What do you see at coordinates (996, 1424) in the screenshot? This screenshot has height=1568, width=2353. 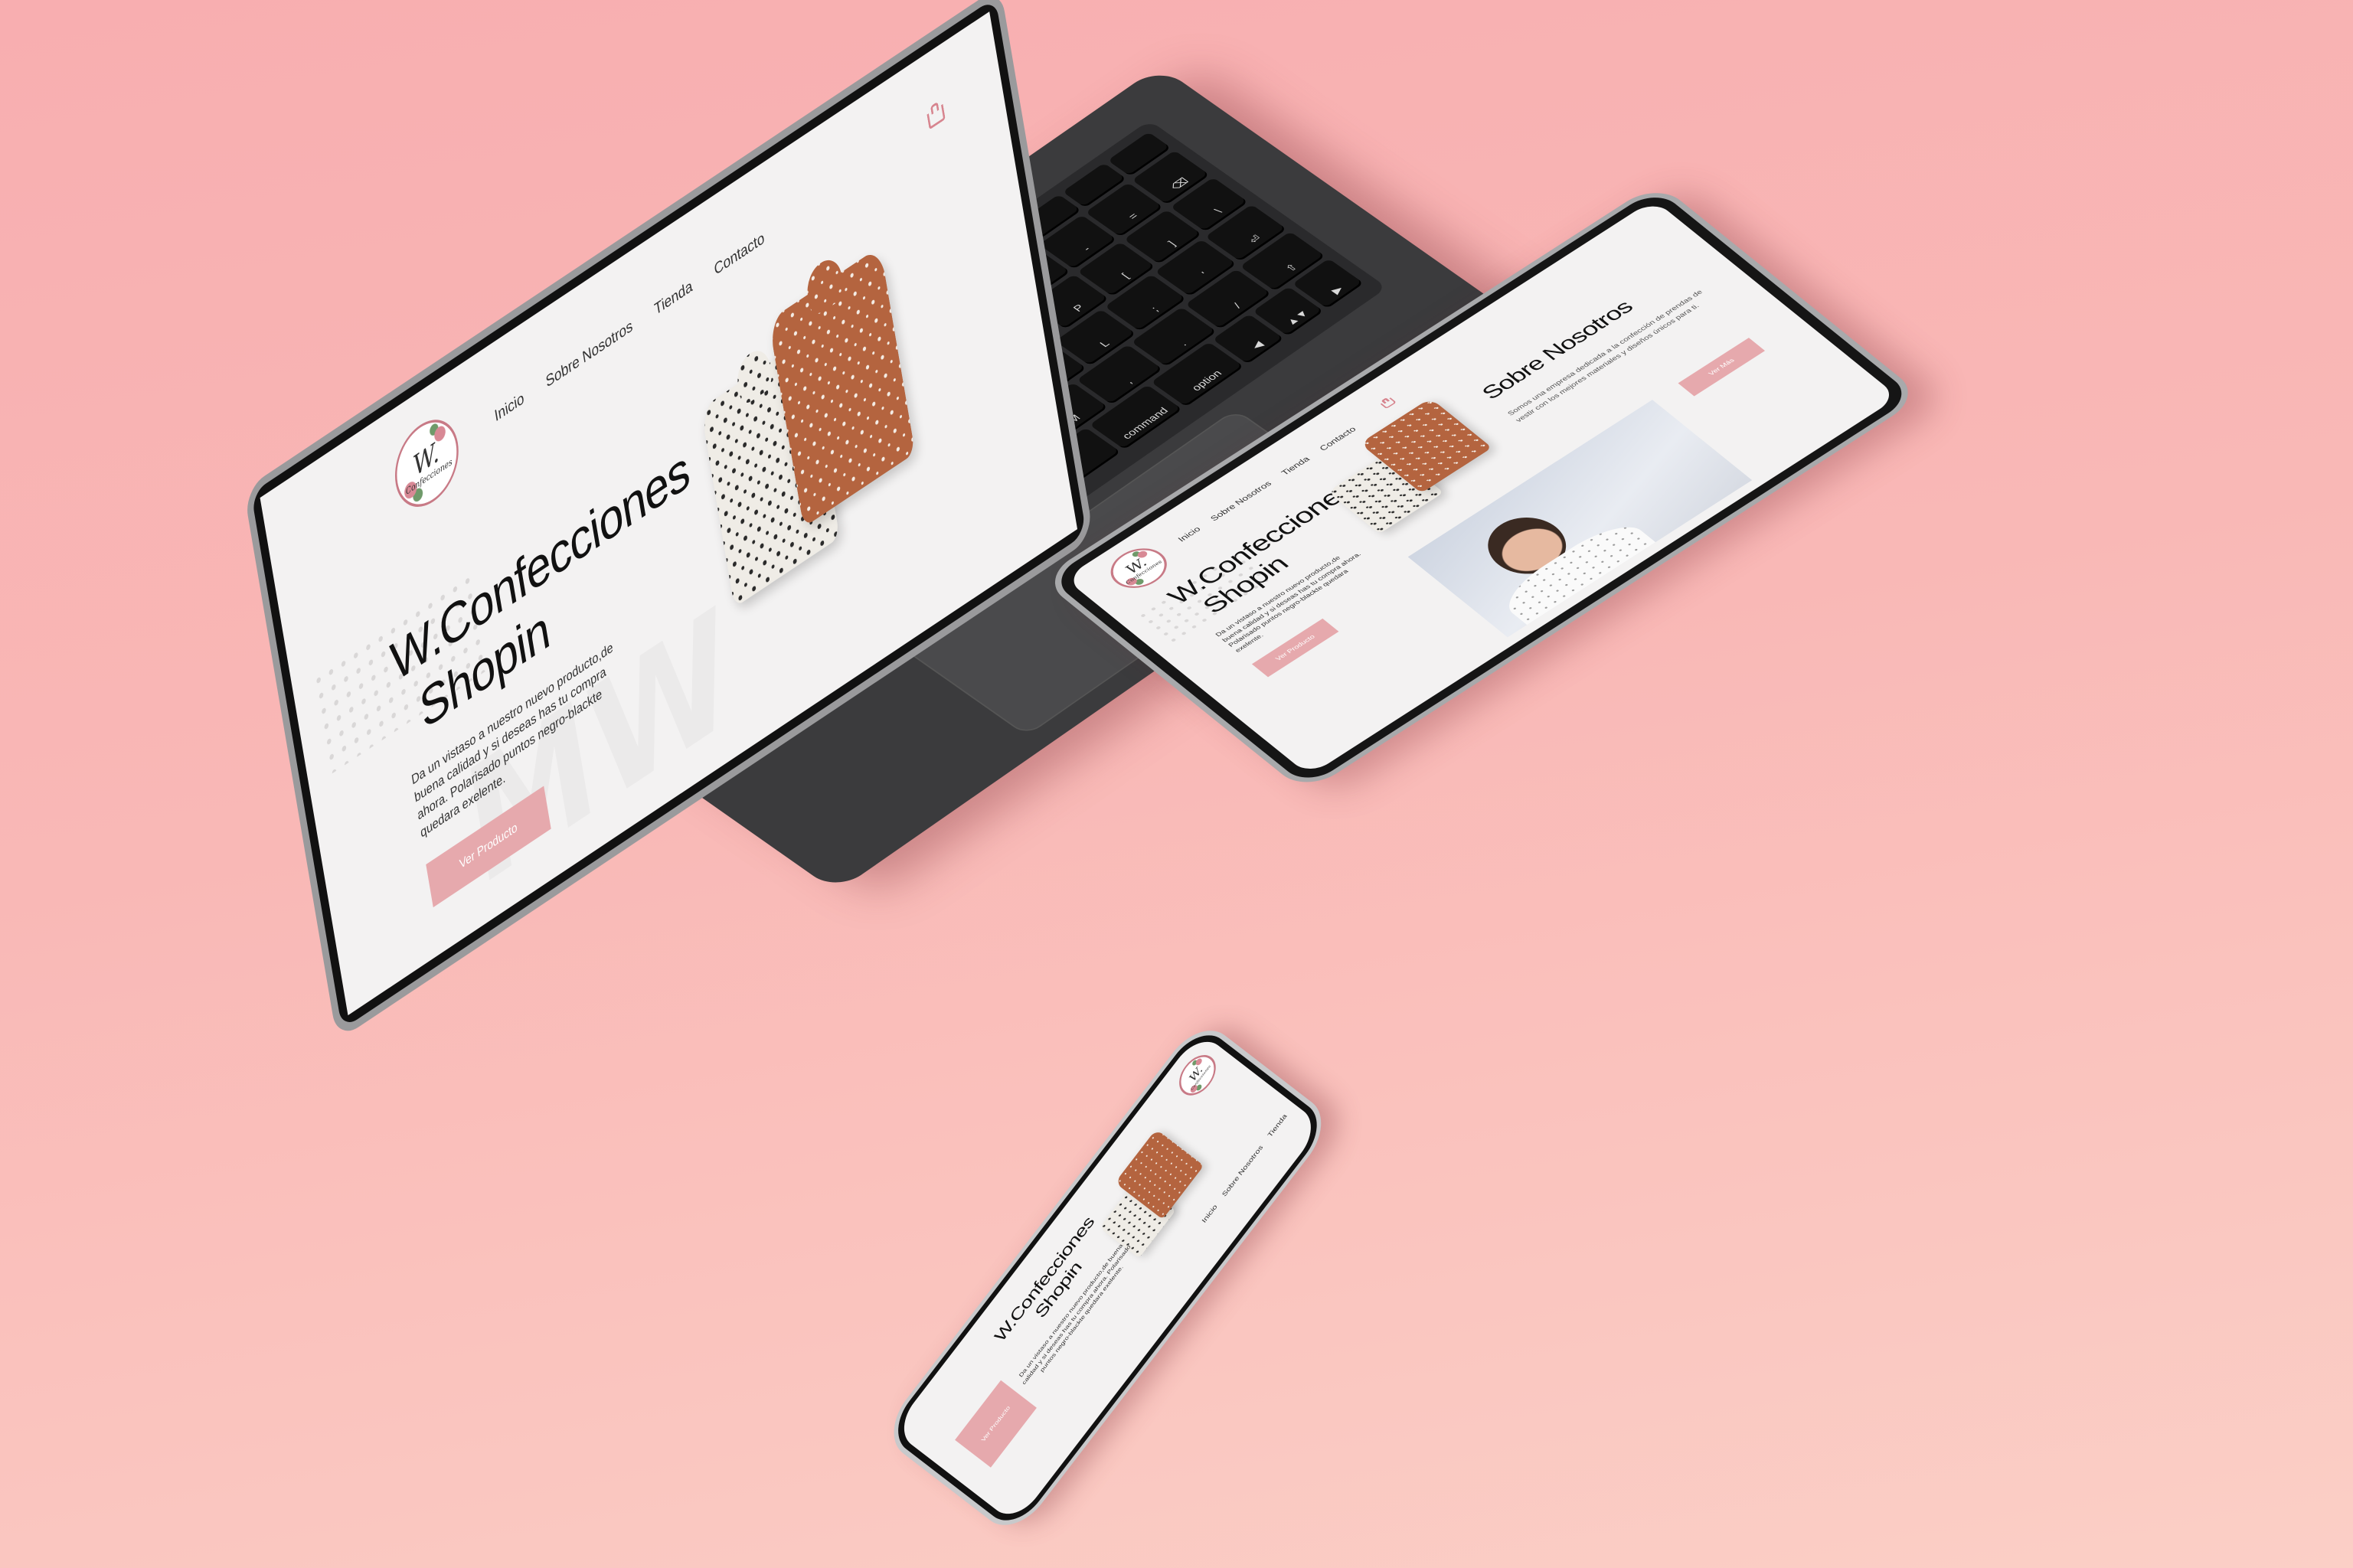 I see `view-product-button: Ver Producto` at bounding box center [996, 1424].